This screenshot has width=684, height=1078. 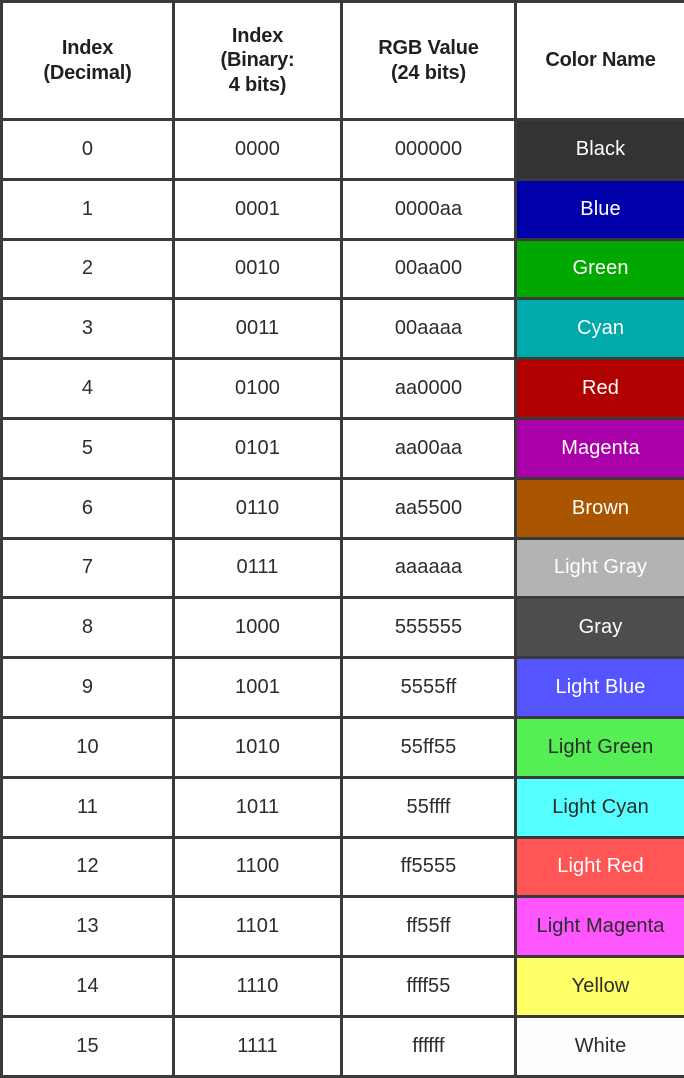 I want to click on cell-index-binary: 1000, so click(x=258, y=628).